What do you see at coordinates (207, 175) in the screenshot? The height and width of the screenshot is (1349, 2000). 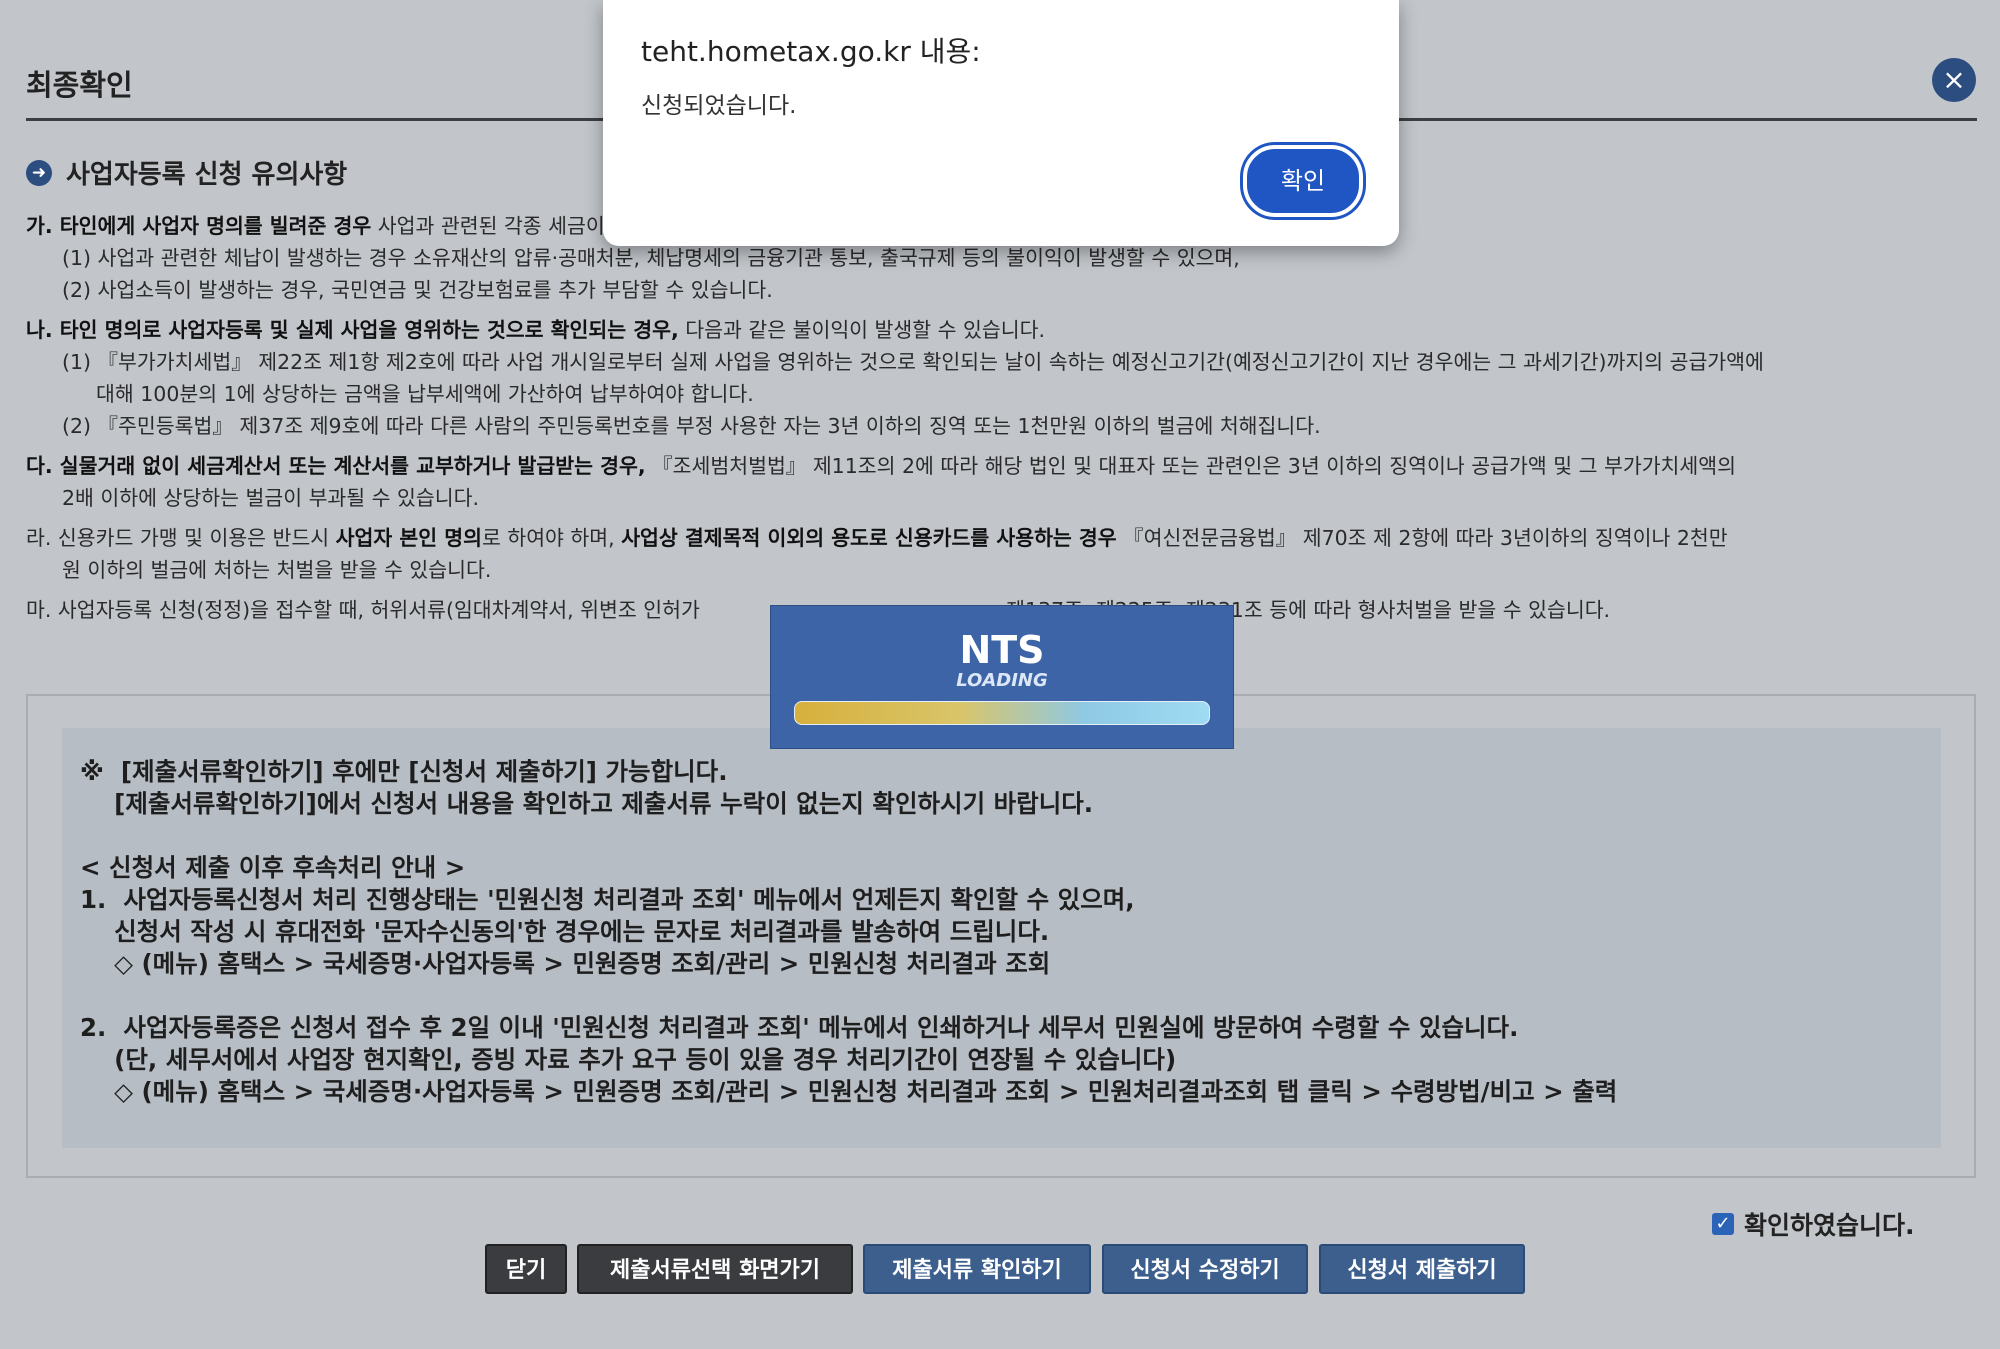 I see `section-title: 사업자등록 신청 유의사항` at bounding box center [207, 175].